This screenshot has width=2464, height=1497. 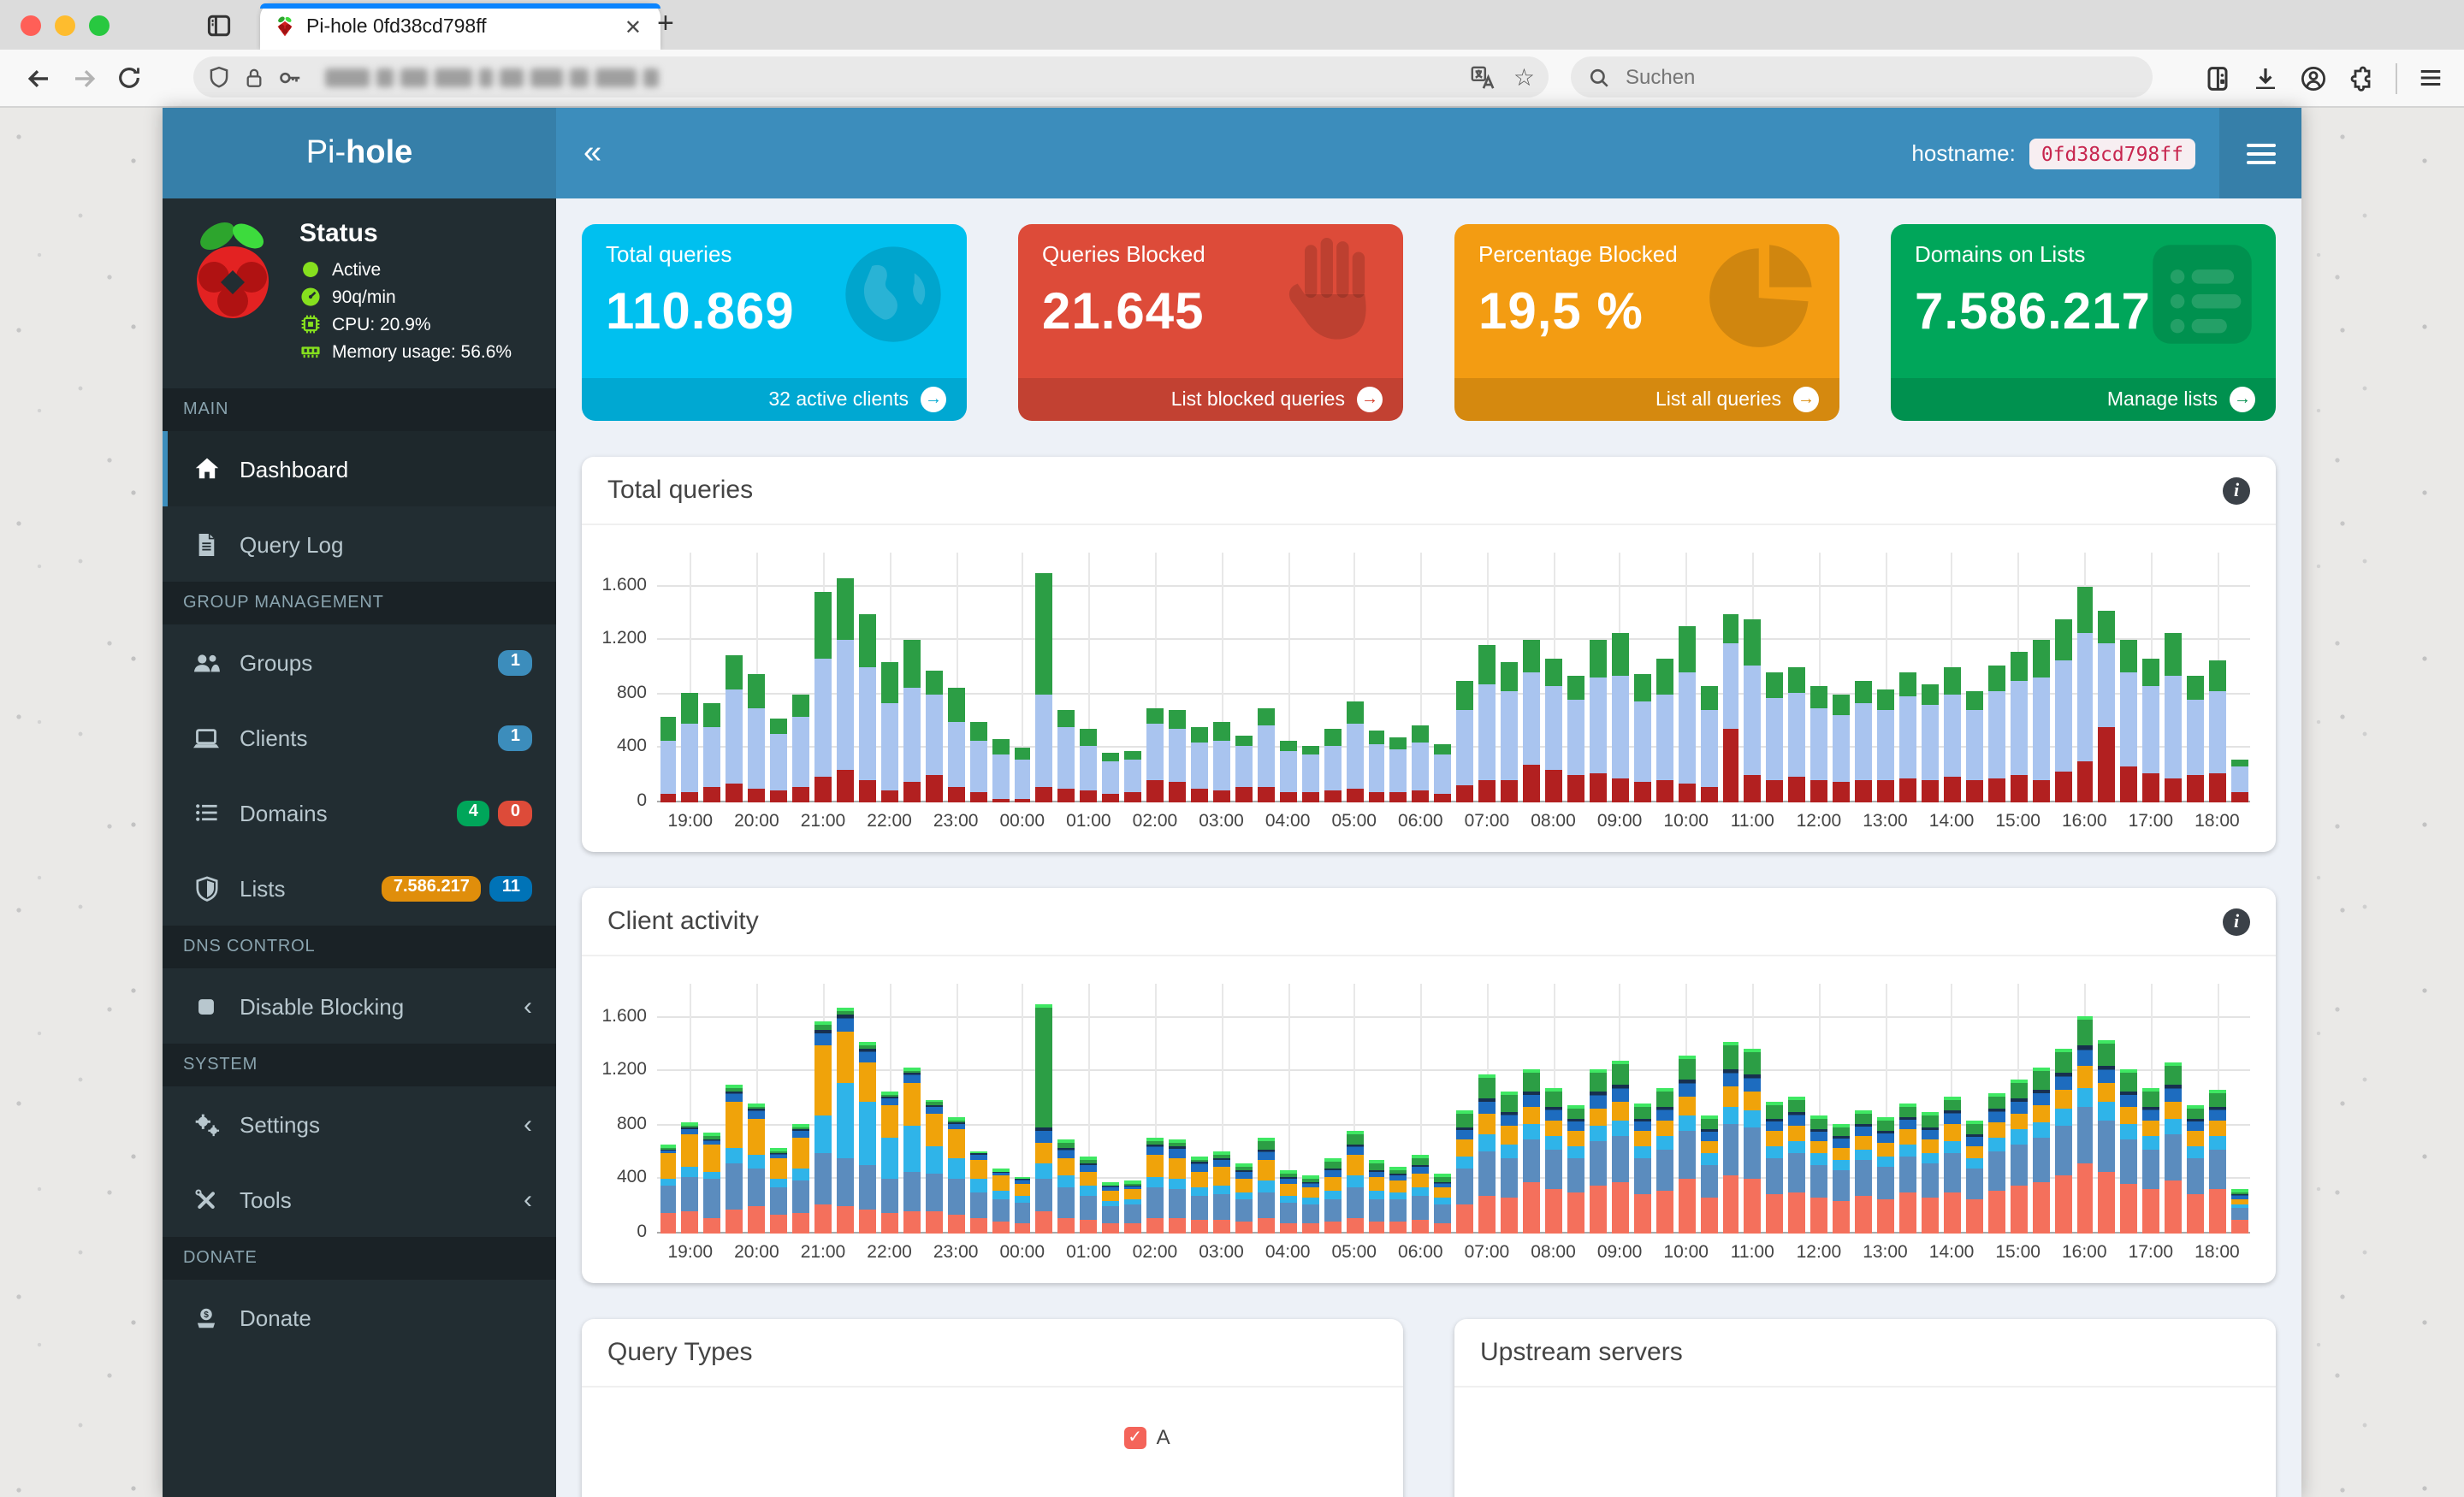 I want to click on url-bar: ☆, so click(x=871, y=77).